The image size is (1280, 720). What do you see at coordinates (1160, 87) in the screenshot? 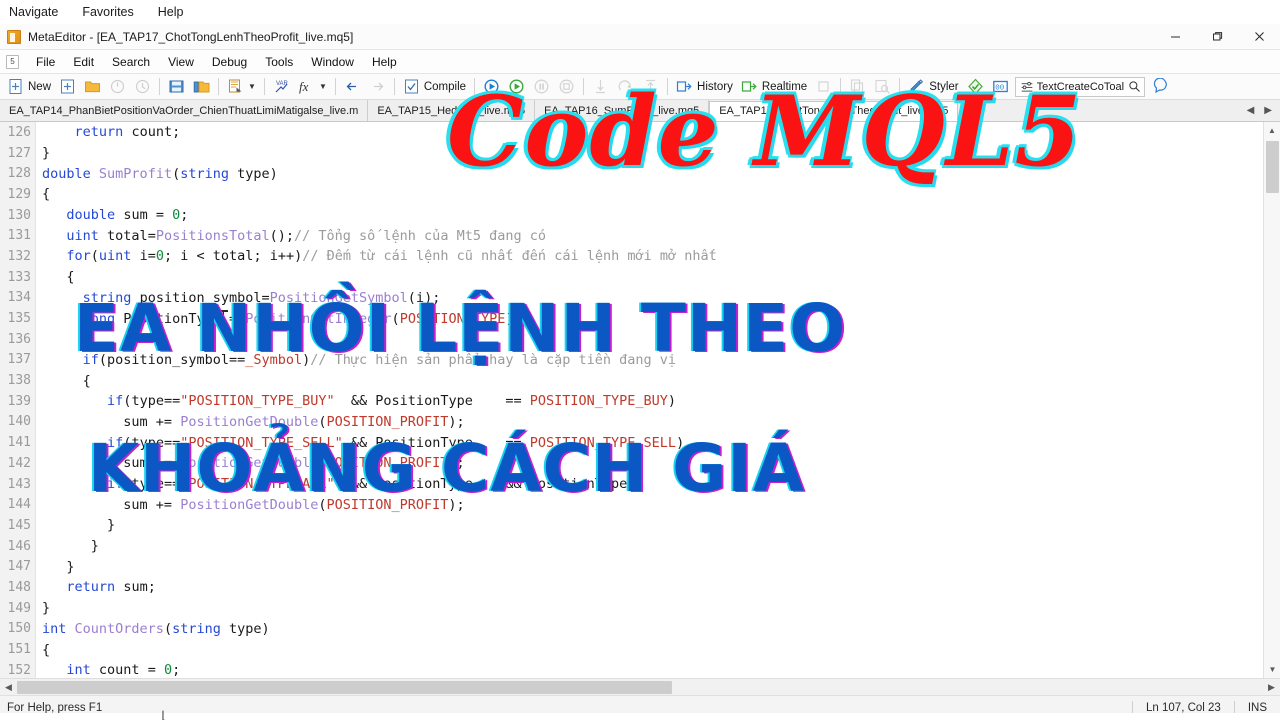
I see `help-button` at bounding box center [1160, 87].